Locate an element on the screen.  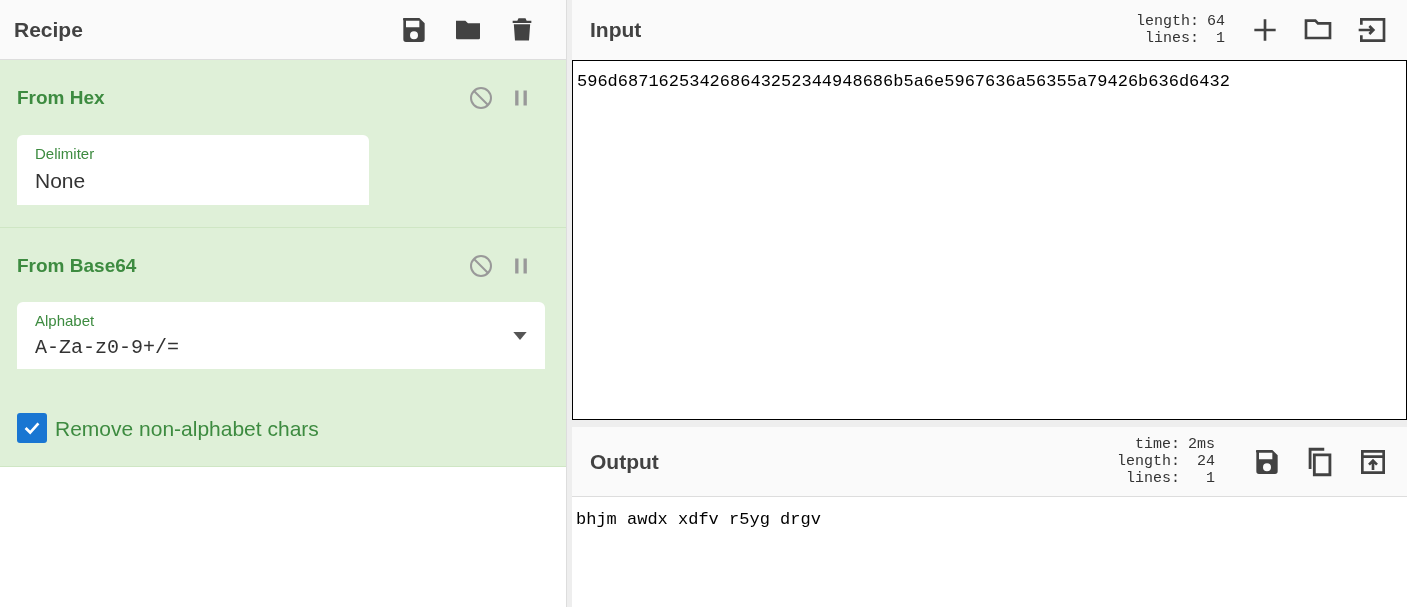
stat-value: 2ms is located at coordinates (1201, 444).